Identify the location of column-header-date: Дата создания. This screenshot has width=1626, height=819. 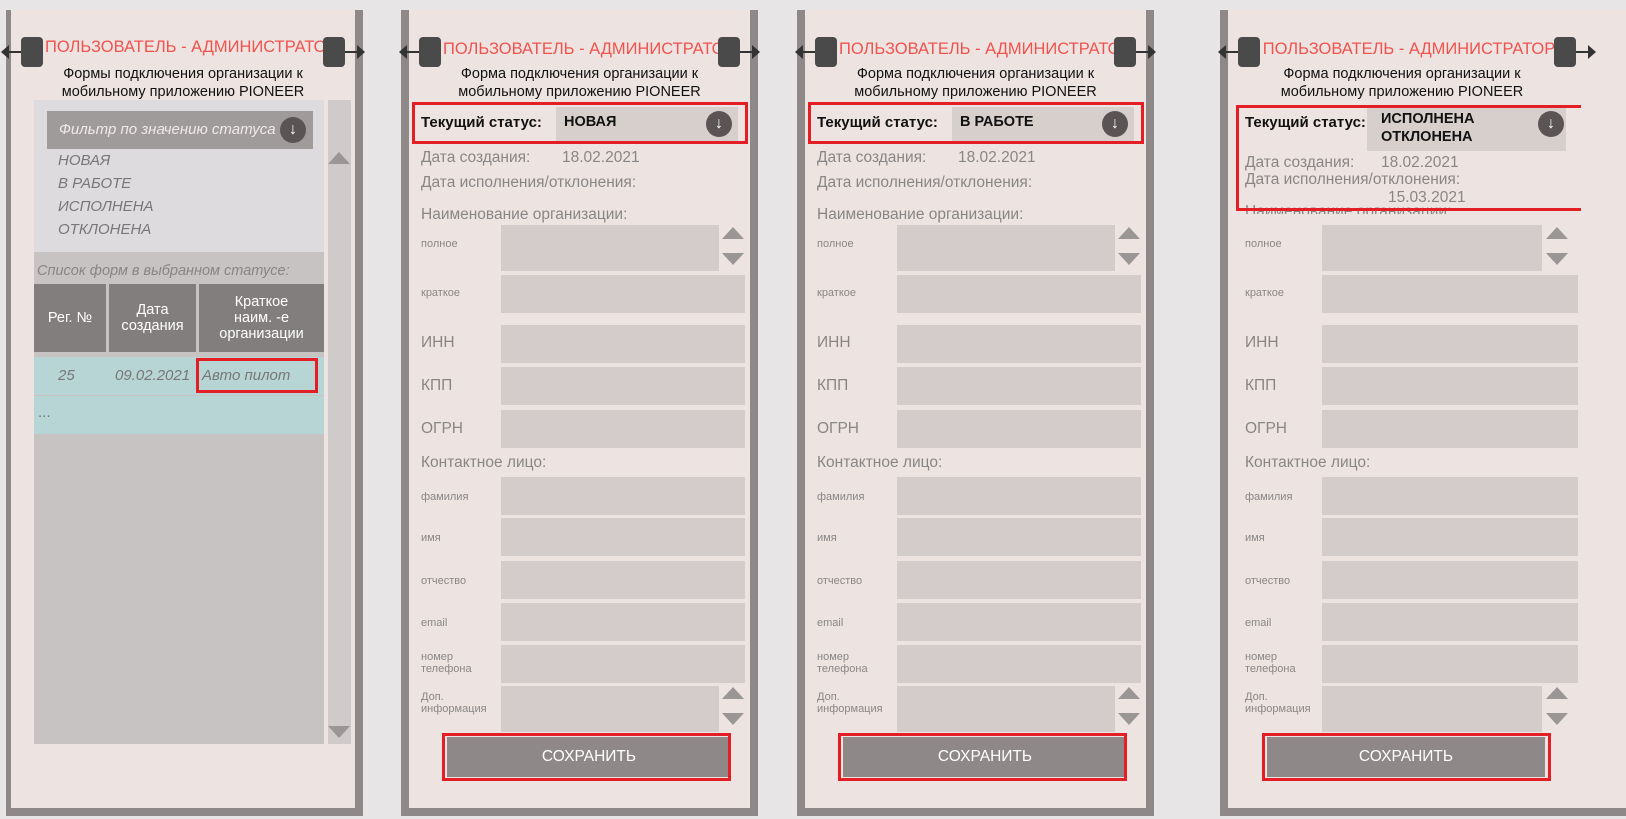
(152, 318).